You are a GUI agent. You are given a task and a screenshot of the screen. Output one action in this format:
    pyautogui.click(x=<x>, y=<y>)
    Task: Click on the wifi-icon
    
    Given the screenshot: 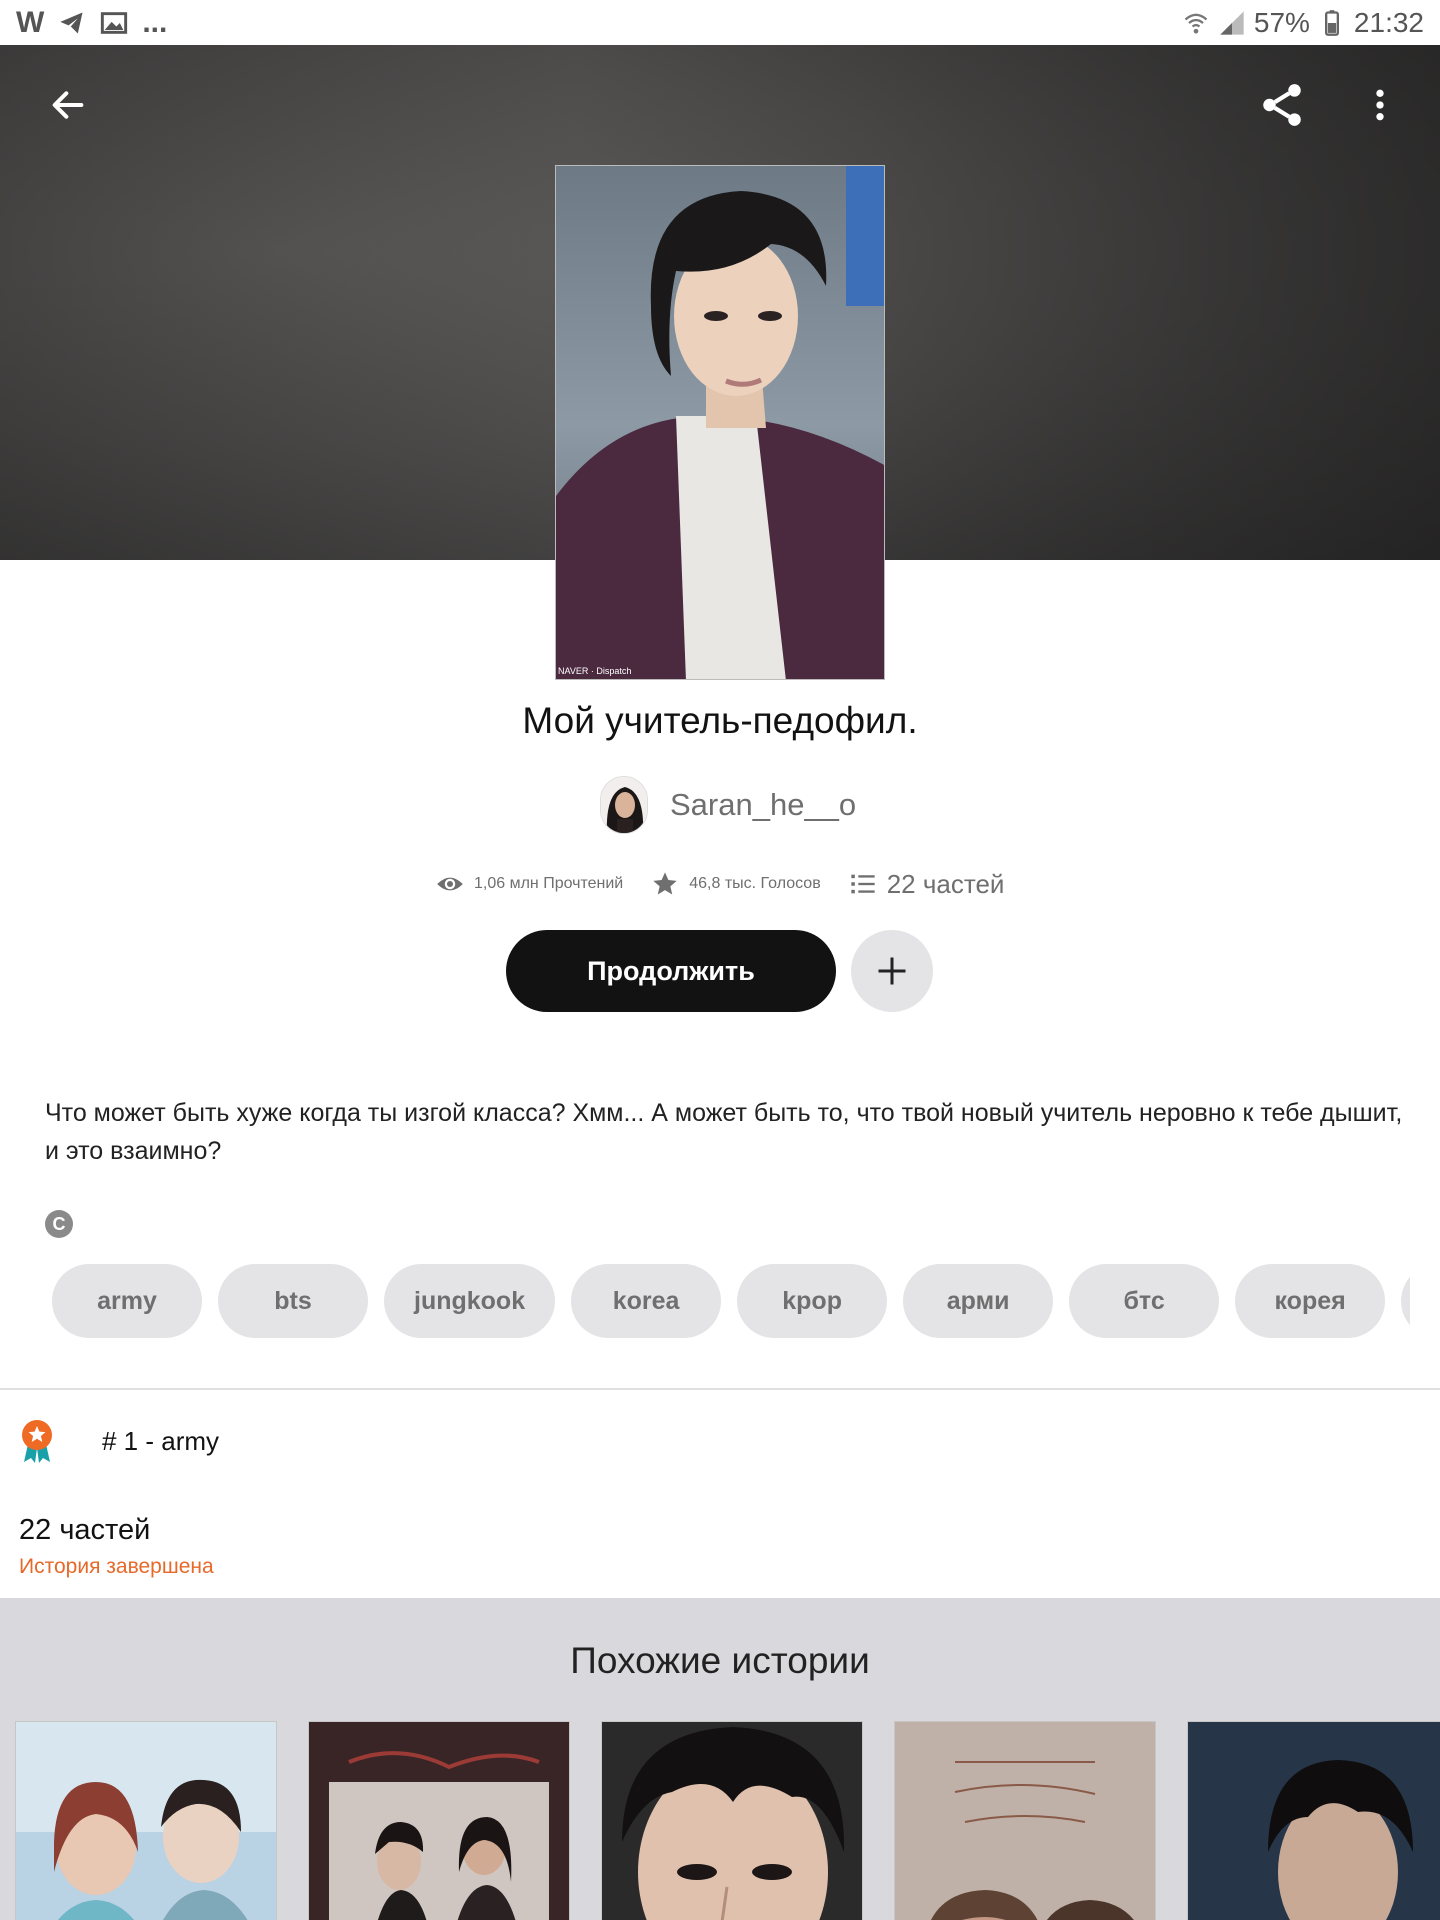 What is the action you would take?
    pyautogui.click(x=1196, y=23)
    